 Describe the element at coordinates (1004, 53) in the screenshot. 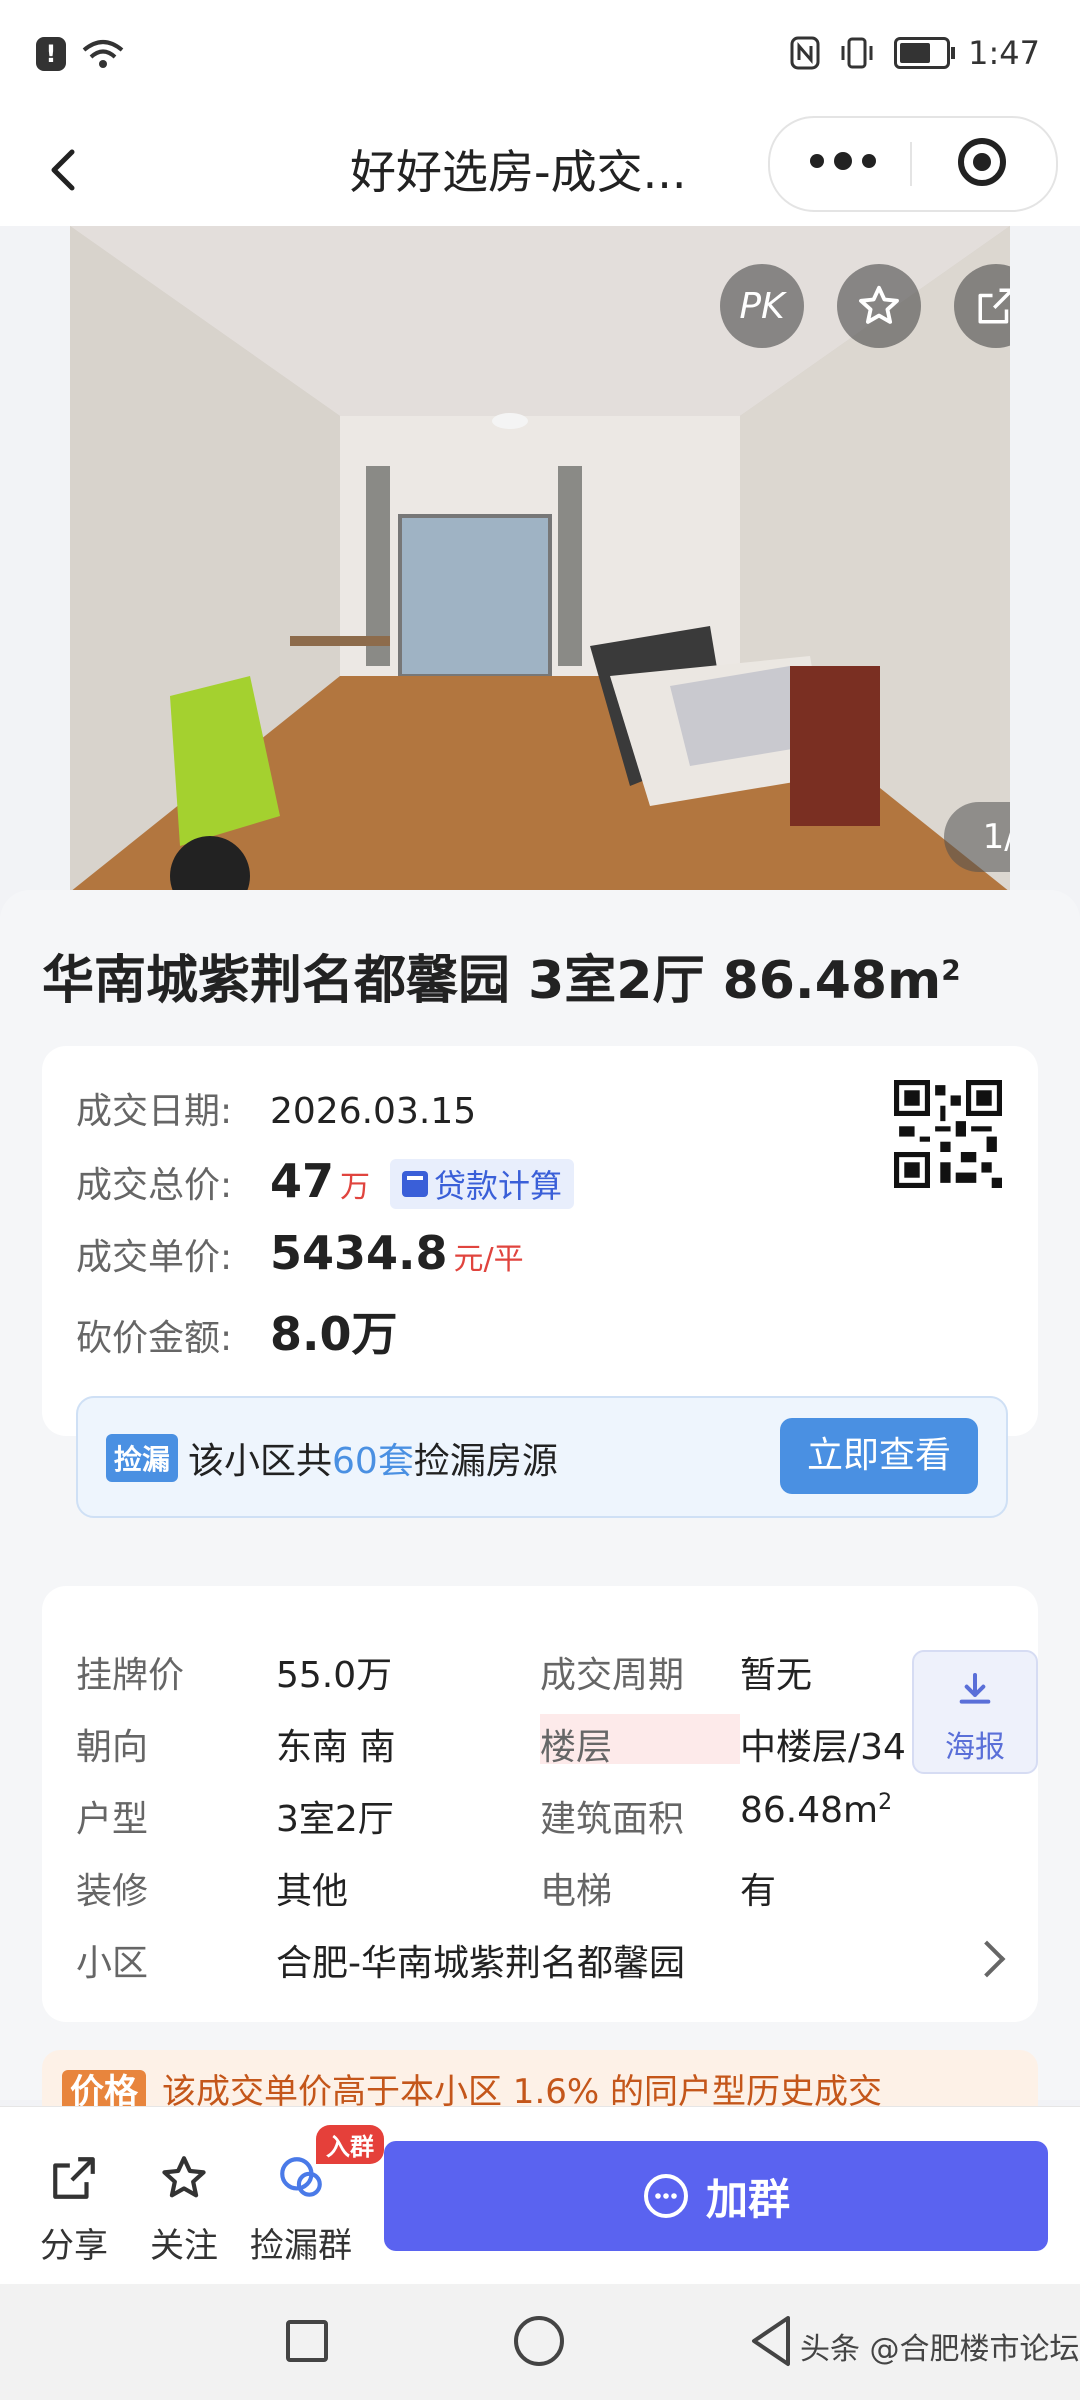

I see `clock: 1:47` at that location.